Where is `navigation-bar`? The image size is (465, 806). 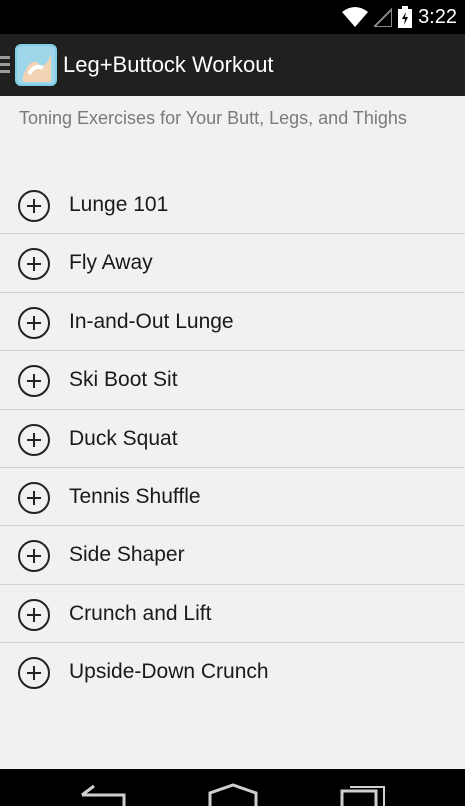
navigation-bar is located at coordinates (232, 787).